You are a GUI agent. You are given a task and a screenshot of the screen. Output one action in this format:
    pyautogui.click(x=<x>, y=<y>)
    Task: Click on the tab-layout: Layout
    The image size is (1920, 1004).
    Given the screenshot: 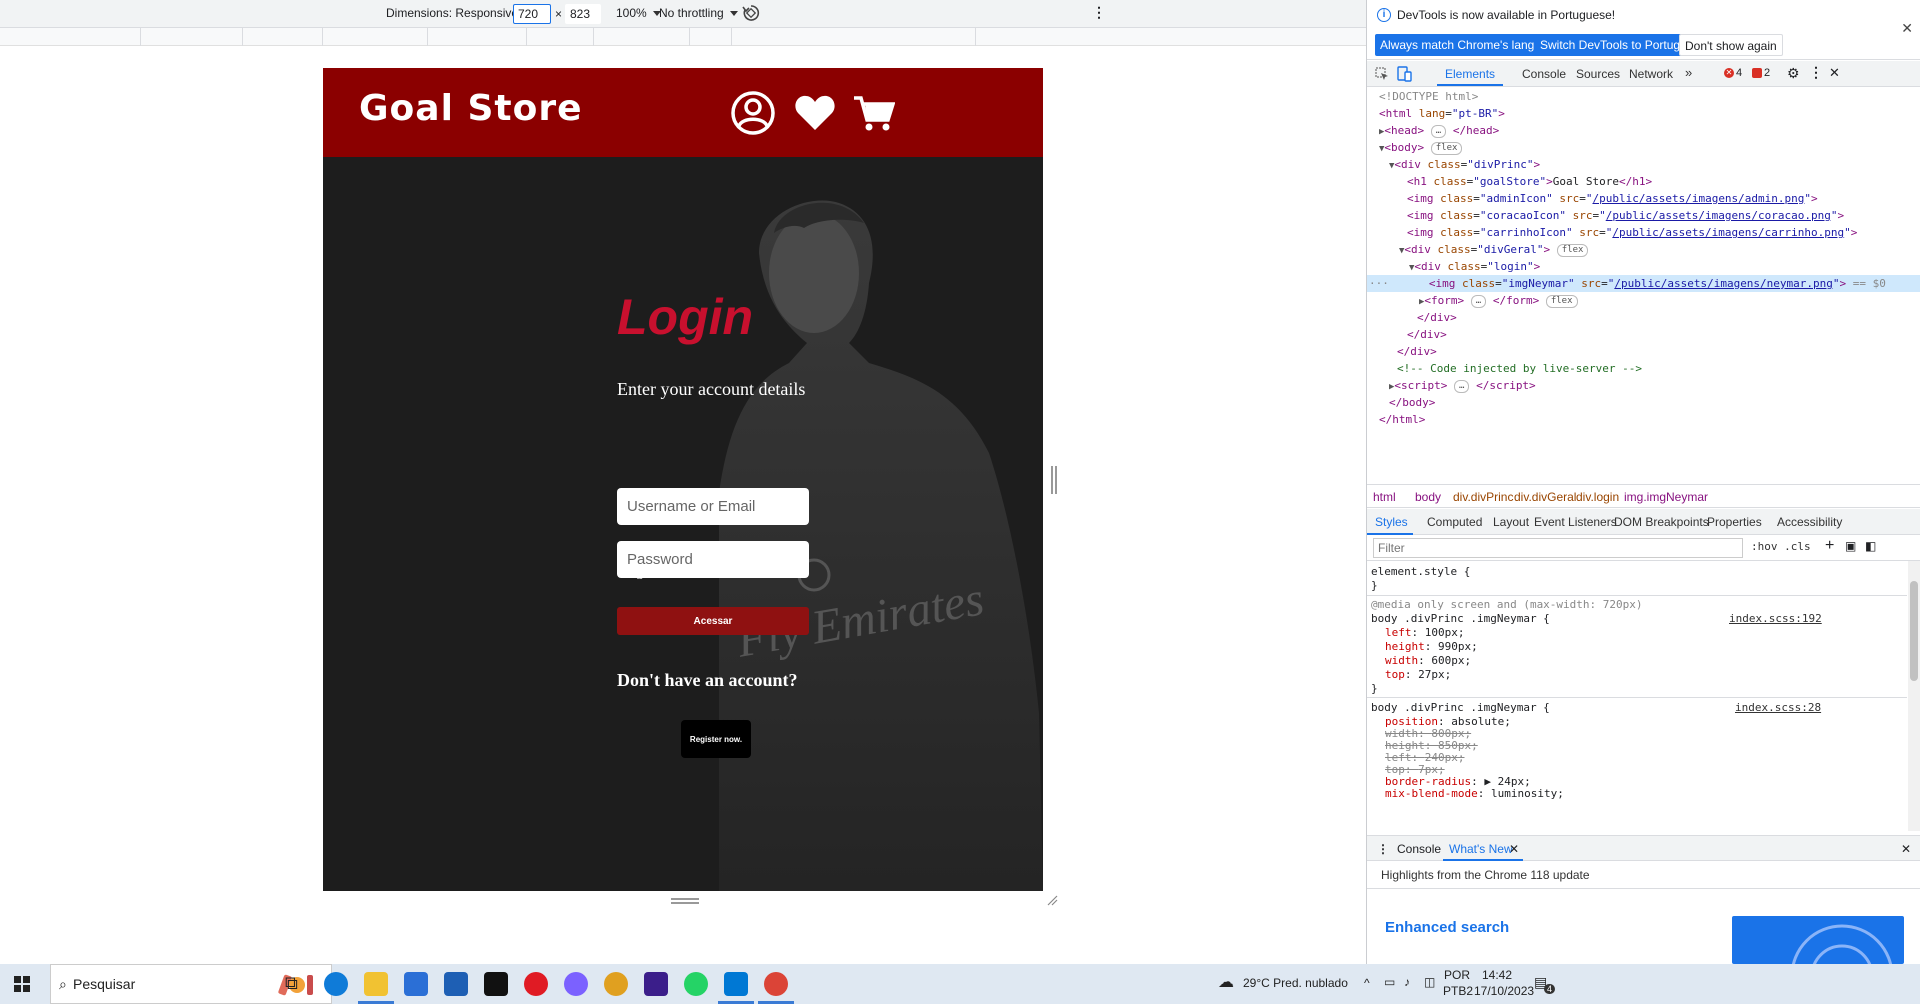 What is the action you would take?
    pyautogui.click(x=1511, y=522)
    